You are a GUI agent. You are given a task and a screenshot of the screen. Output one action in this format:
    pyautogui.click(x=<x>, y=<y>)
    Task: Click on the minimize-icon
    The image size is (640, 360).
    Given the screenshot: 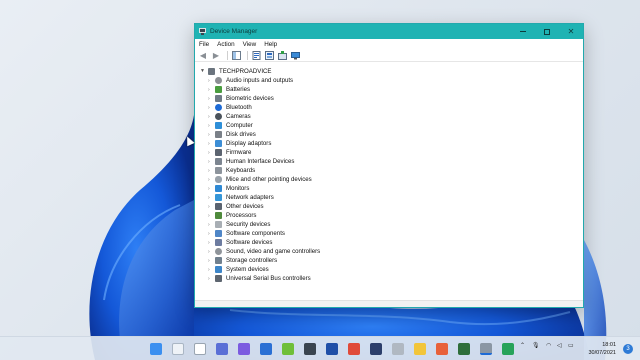 What is the action you would take?
    pyautogui.click(x=523, y=31)
    